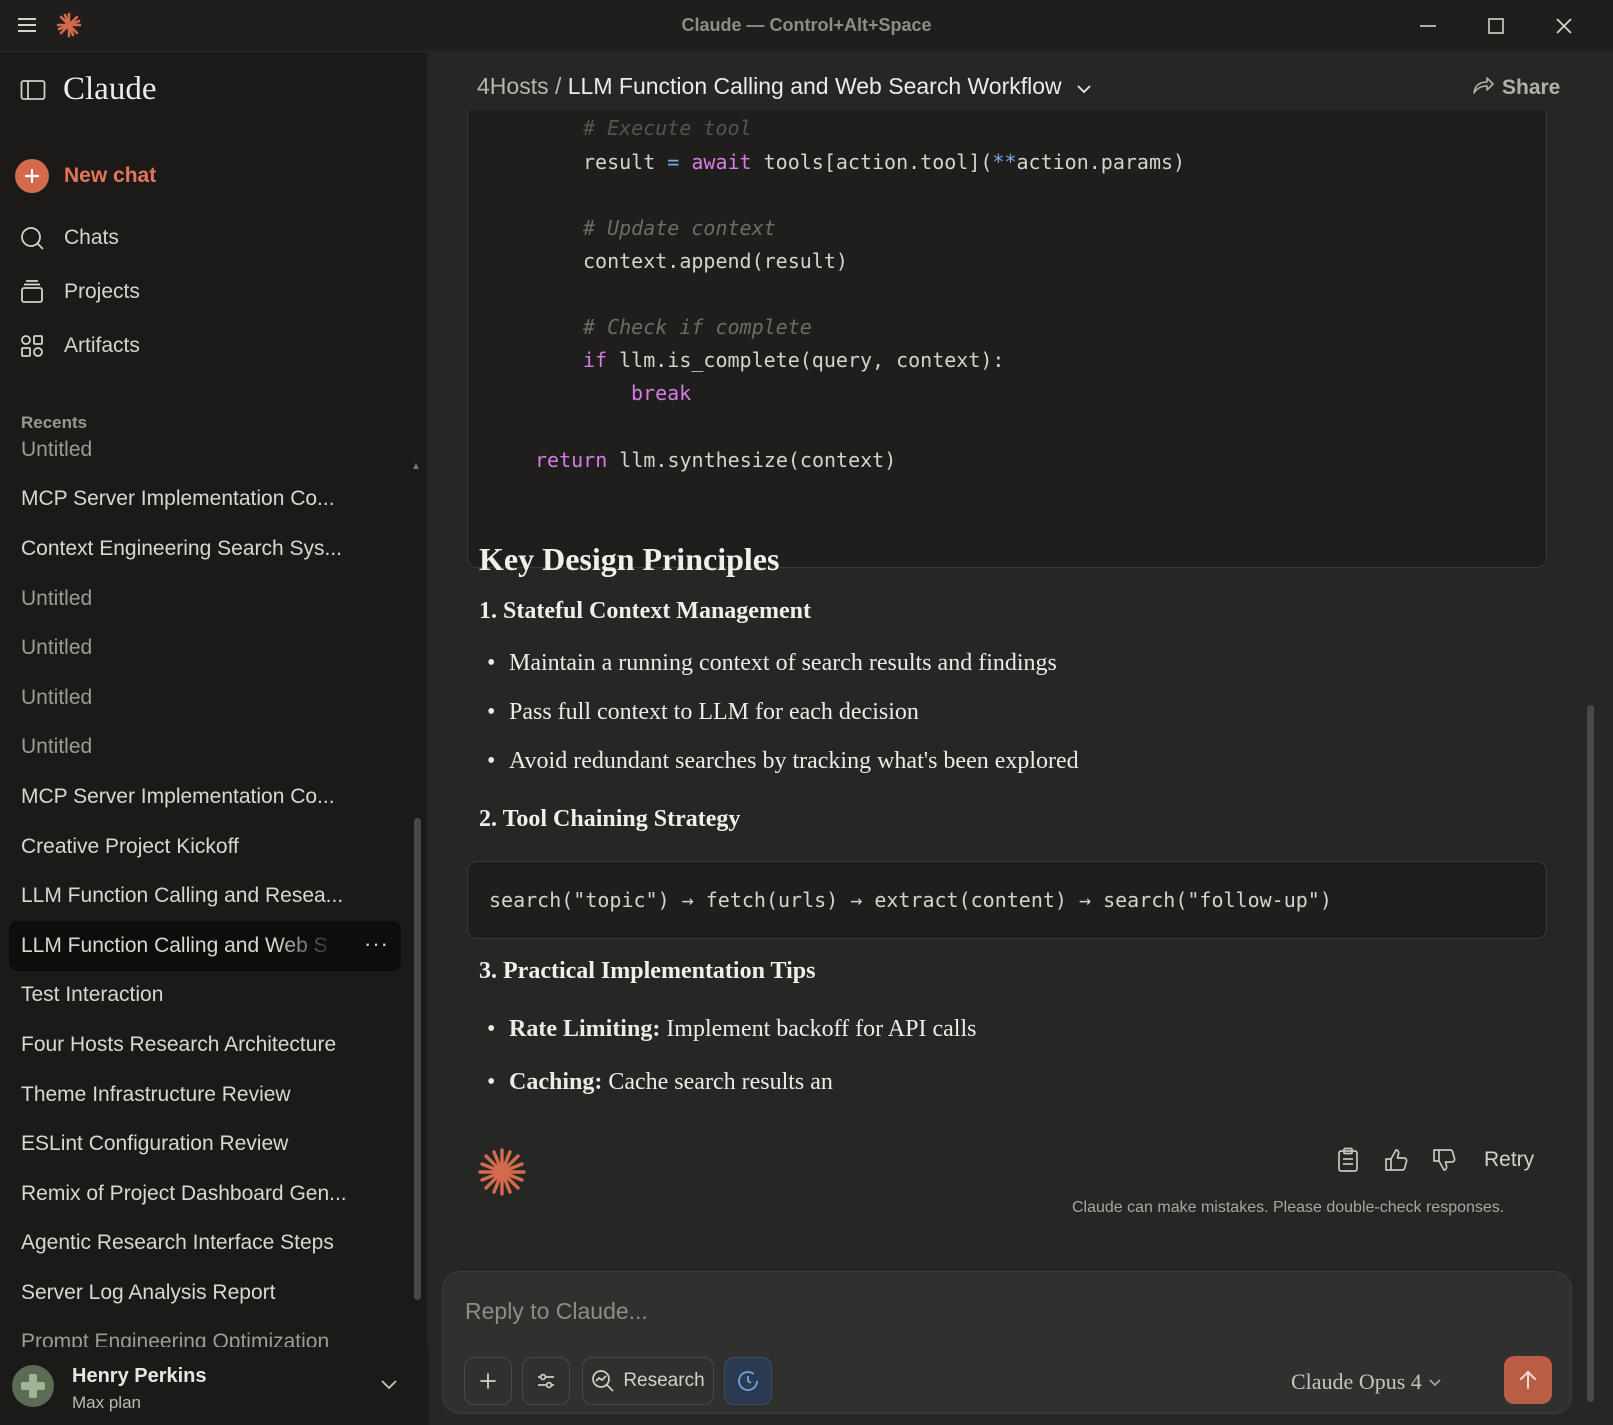  I want to click on arrow-up-icon, so click(1528, 1379).